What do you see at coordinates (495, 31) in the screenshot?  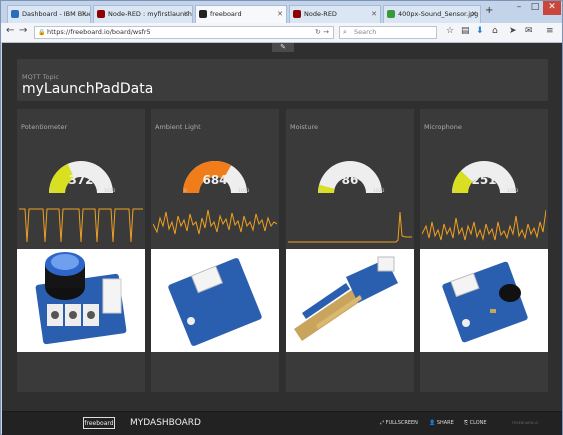 I see `home-icon: ⌂` at bounding box center [495, 31].